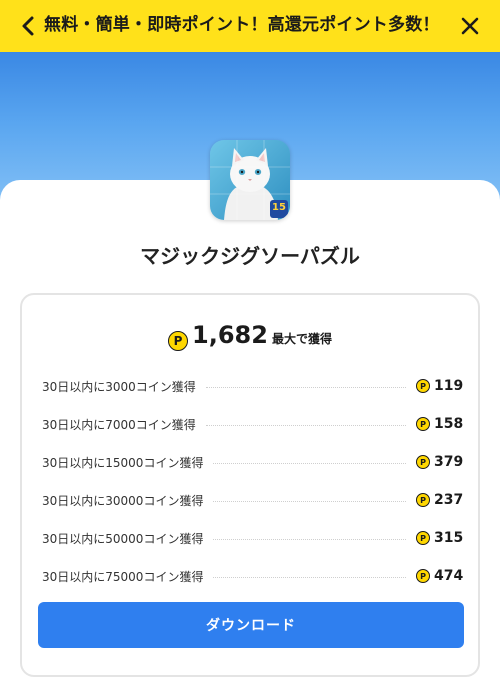 The image size is (500, 700). I want to click on app-badge: 15, so click(279, 207).